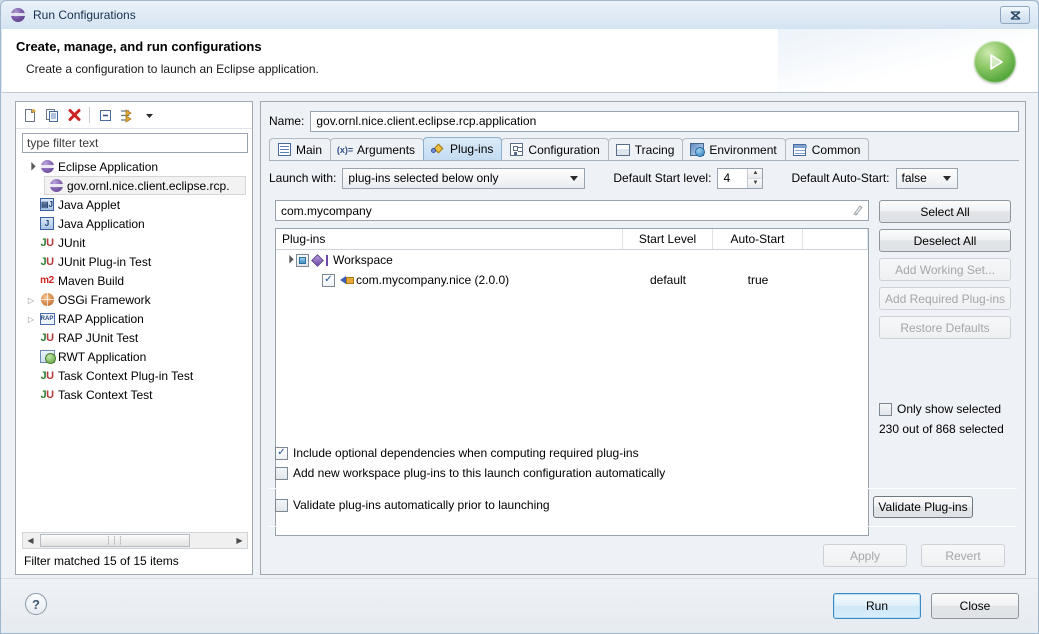 The image size is (1039, 634). Describe the element at coordinates (945, 211) in the screenshot. I see `select-all-button: Select All` at that location.